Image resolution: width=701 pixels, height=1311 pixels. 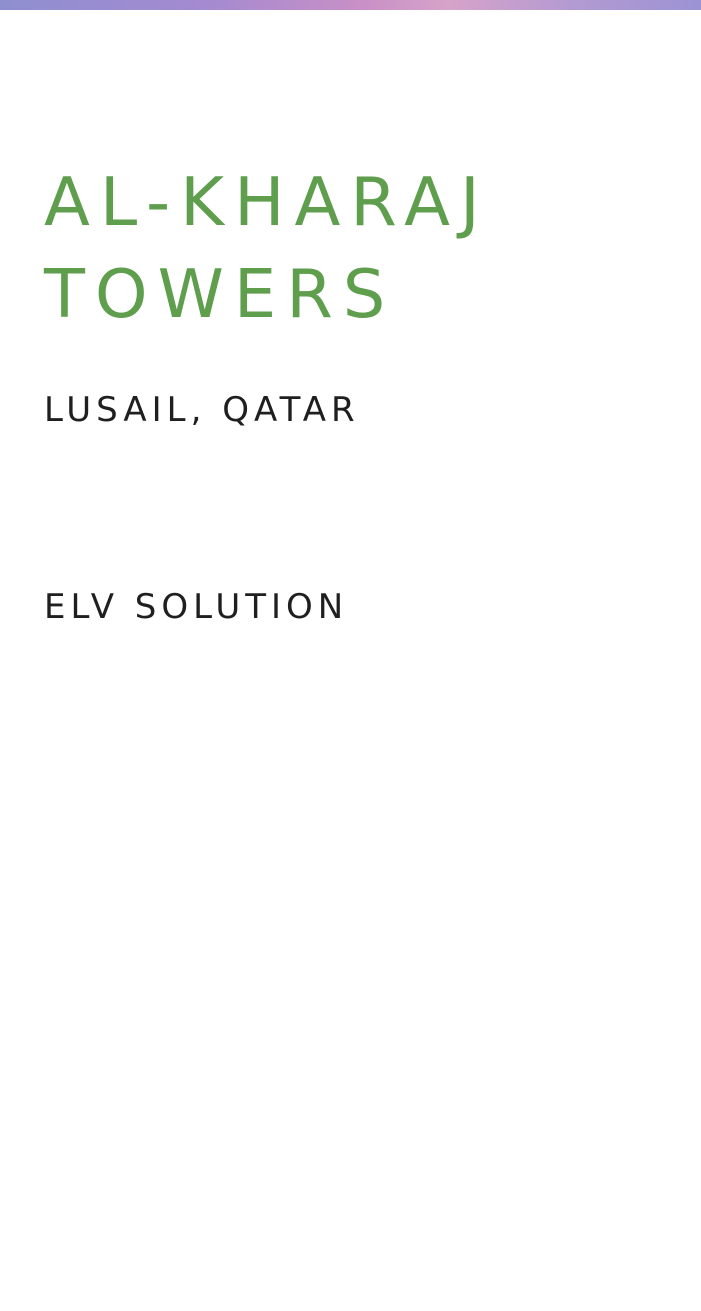 What do you see at coordinates (354, 248) in the screenshot?
I see `project-title: AL-KHARAJ TOWERS` at bounding box center [354, 248].